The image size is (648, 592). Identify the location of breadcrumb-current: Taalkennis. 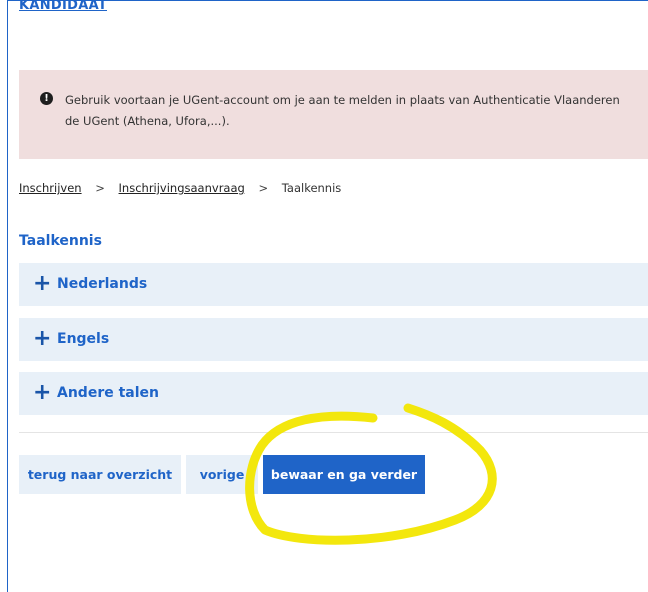
(311, 188).